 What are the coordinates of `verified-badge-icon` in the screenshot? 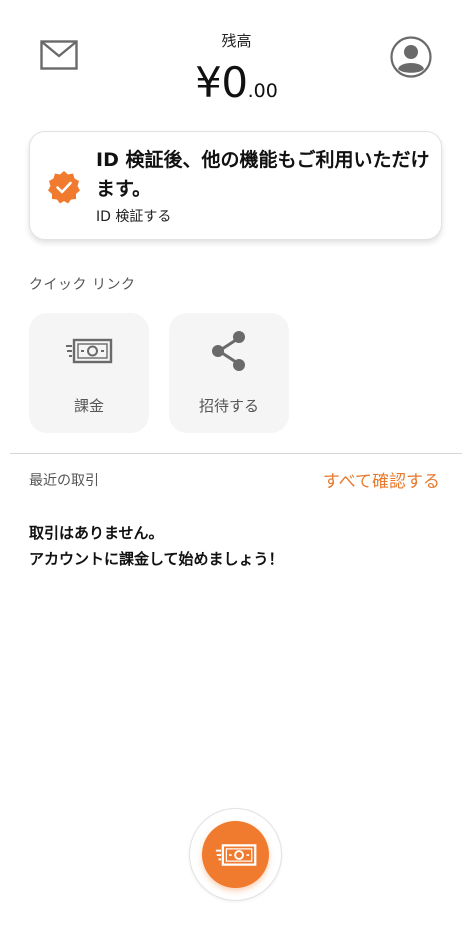 It's located at (64, 187).